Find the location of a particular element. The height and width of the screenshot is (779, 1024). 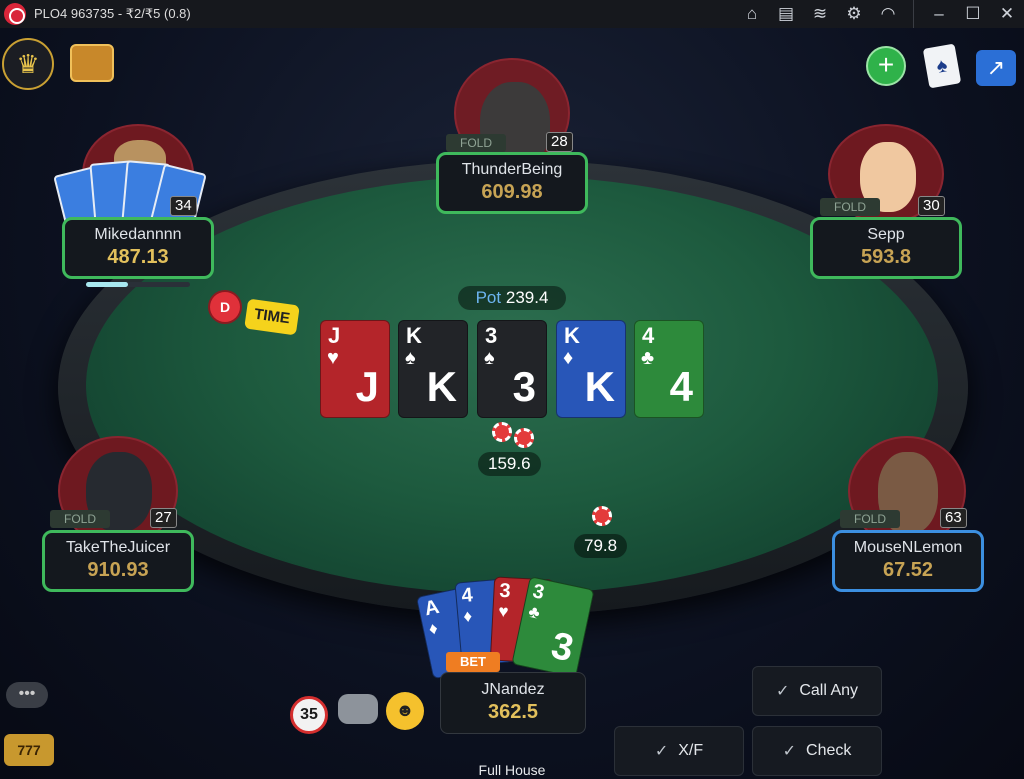

player-box-thunderbeing: ThunderBeing 609.98 is located at coordinates (512, 183).